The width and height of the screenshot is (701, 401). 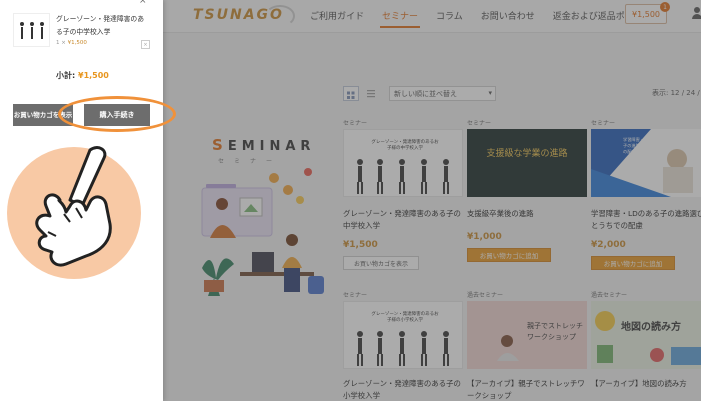 I want to click on mini-cart-subtotal: 小計: ¥1,500, so click(x=82, y=75).